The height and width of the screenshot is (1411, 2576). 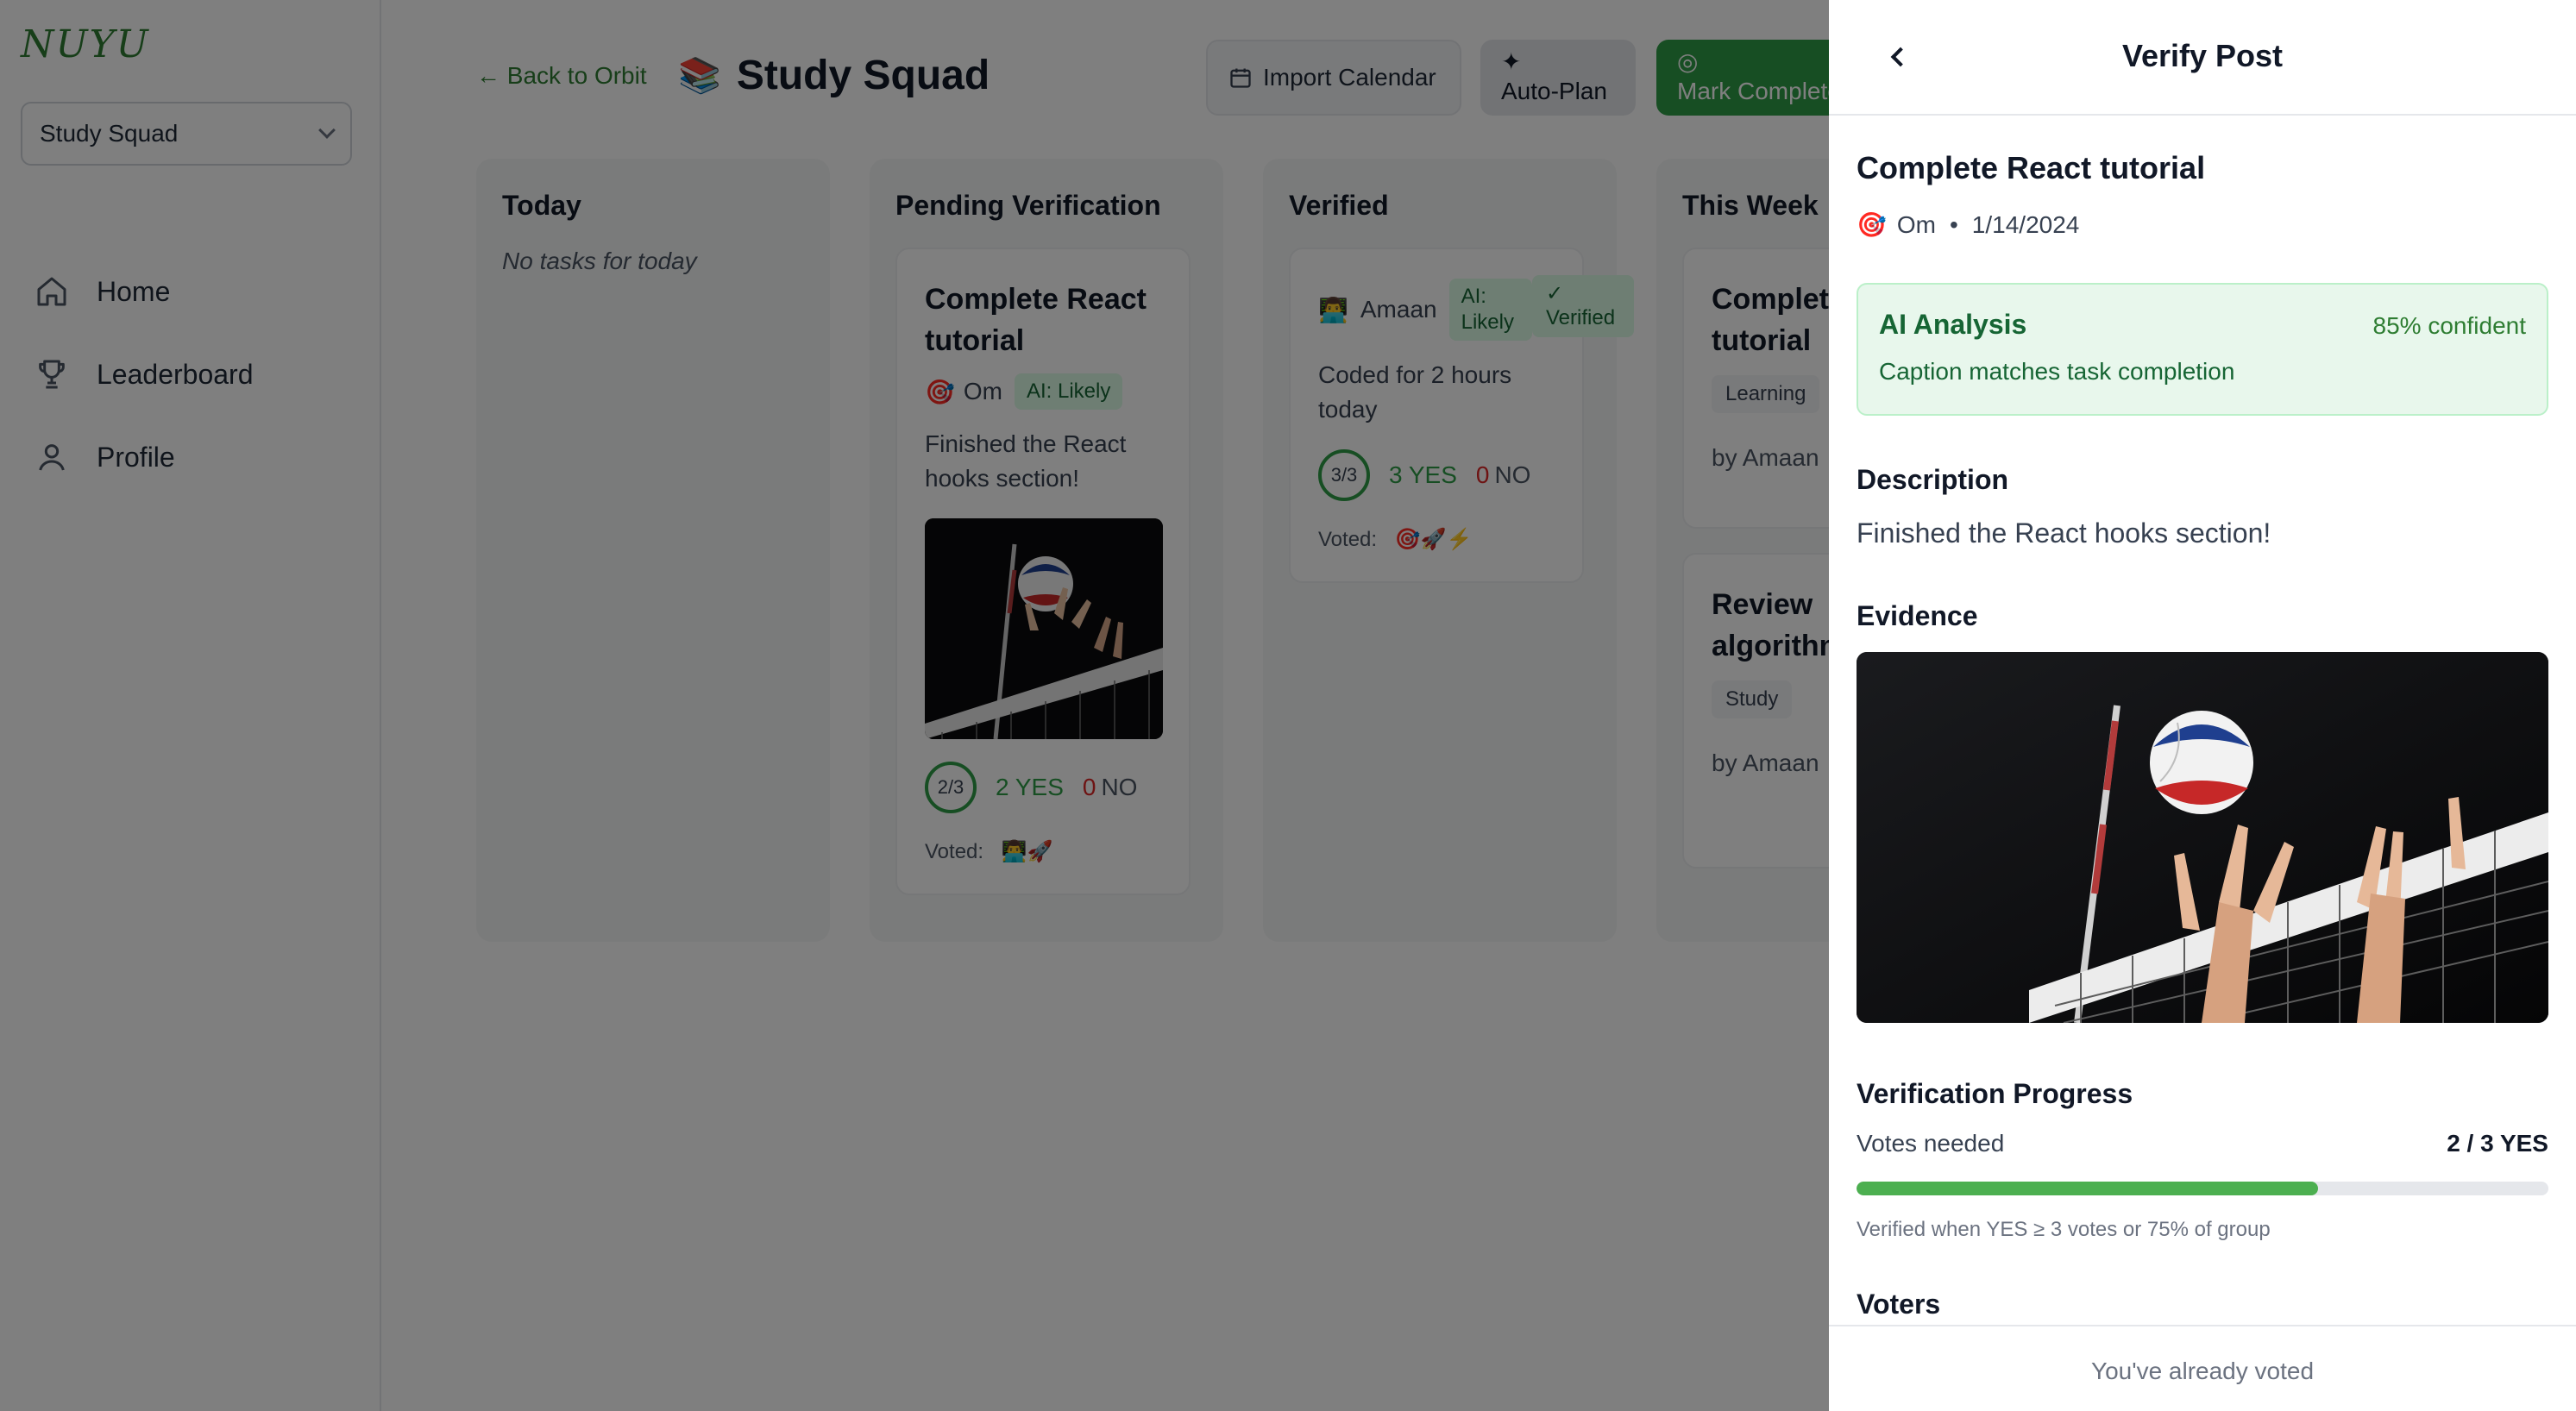 What do you see at coordinates (1931, 1144) in the screenshot?
I see `votes-needed-label: Votes needed` at bounding box center [1931, 1144].